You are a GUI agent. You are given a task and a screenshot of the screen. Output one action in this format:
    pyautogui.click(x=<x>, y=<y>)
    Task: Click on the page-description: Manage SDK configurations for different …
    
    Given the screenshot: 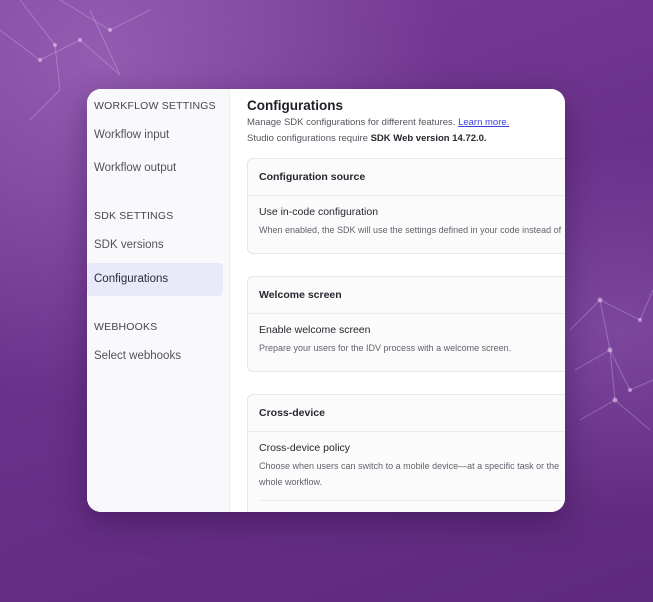 What is the action you would take?
    pyautogui.click(x=378, y=122)
    